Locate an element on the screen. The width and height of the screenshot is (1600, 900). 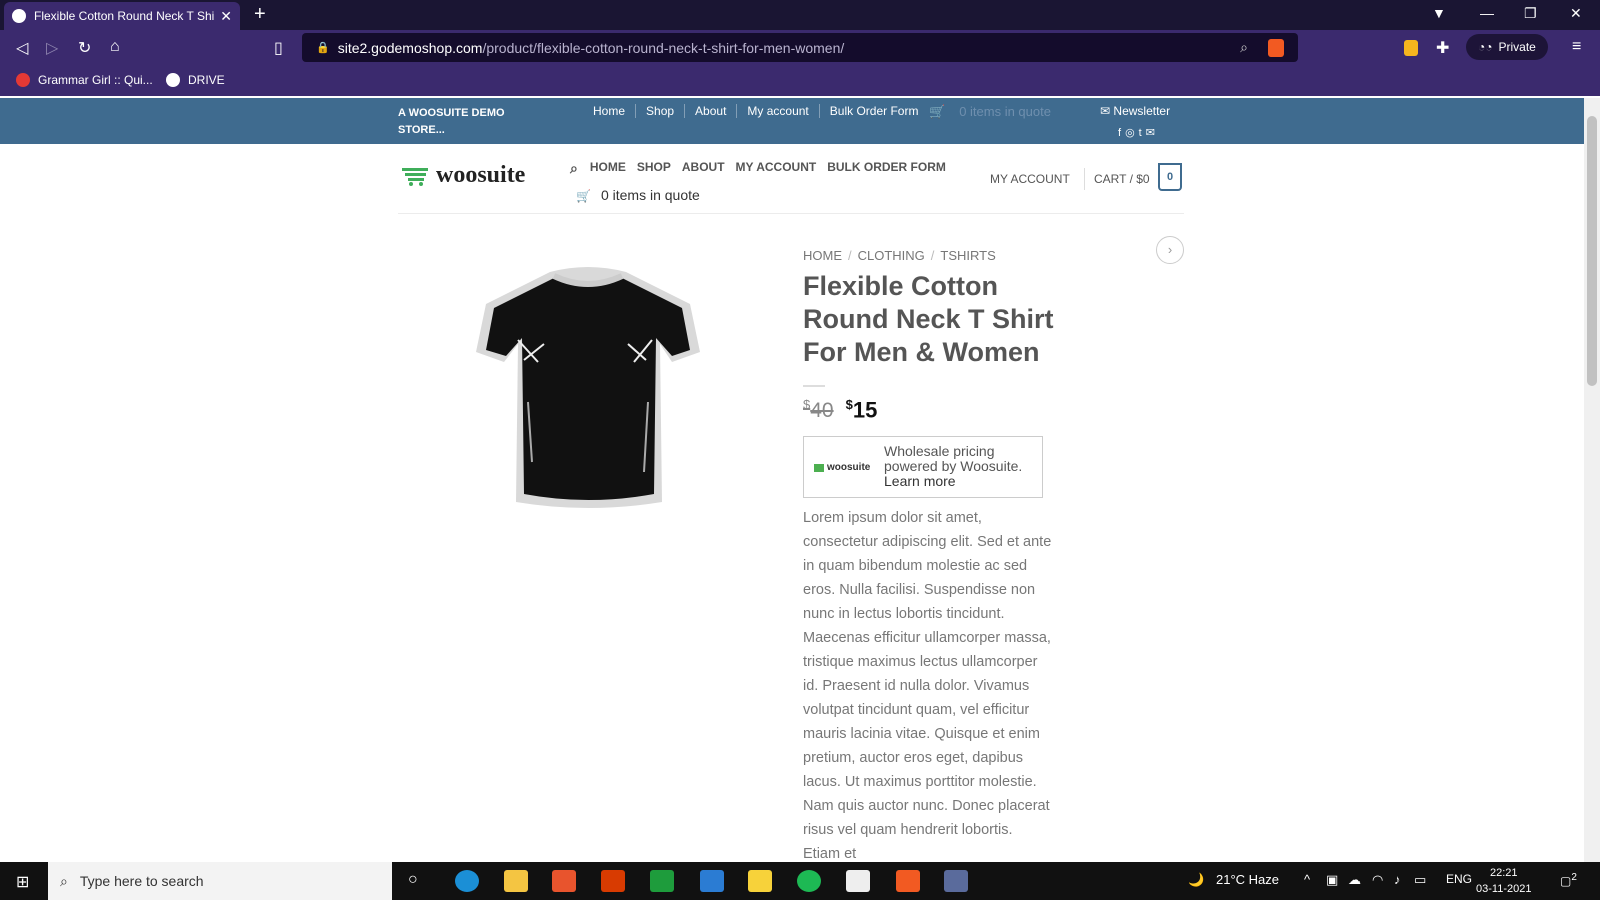
office-icon is located at coordinates (613, 881).